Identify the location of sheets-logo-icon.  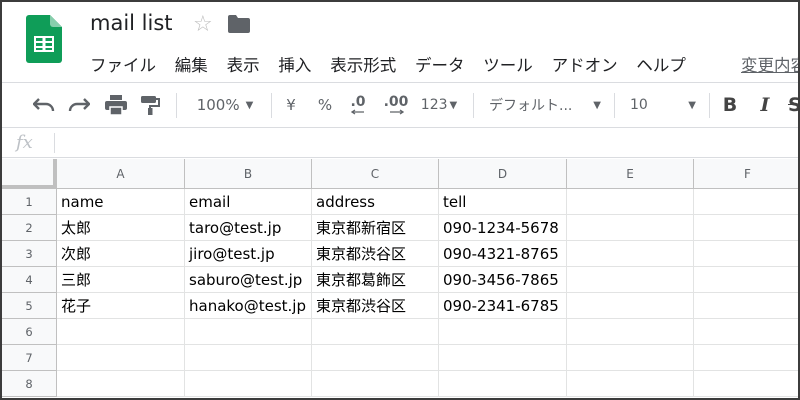
(44, 39).